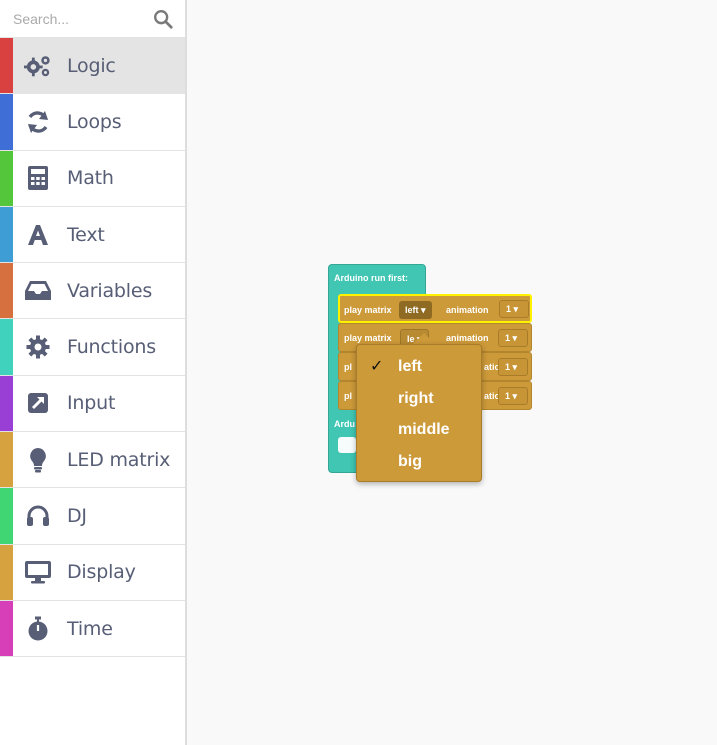 This screenshot has height=745, width=717. I want to click on category-display: Display, so click(92, 572).